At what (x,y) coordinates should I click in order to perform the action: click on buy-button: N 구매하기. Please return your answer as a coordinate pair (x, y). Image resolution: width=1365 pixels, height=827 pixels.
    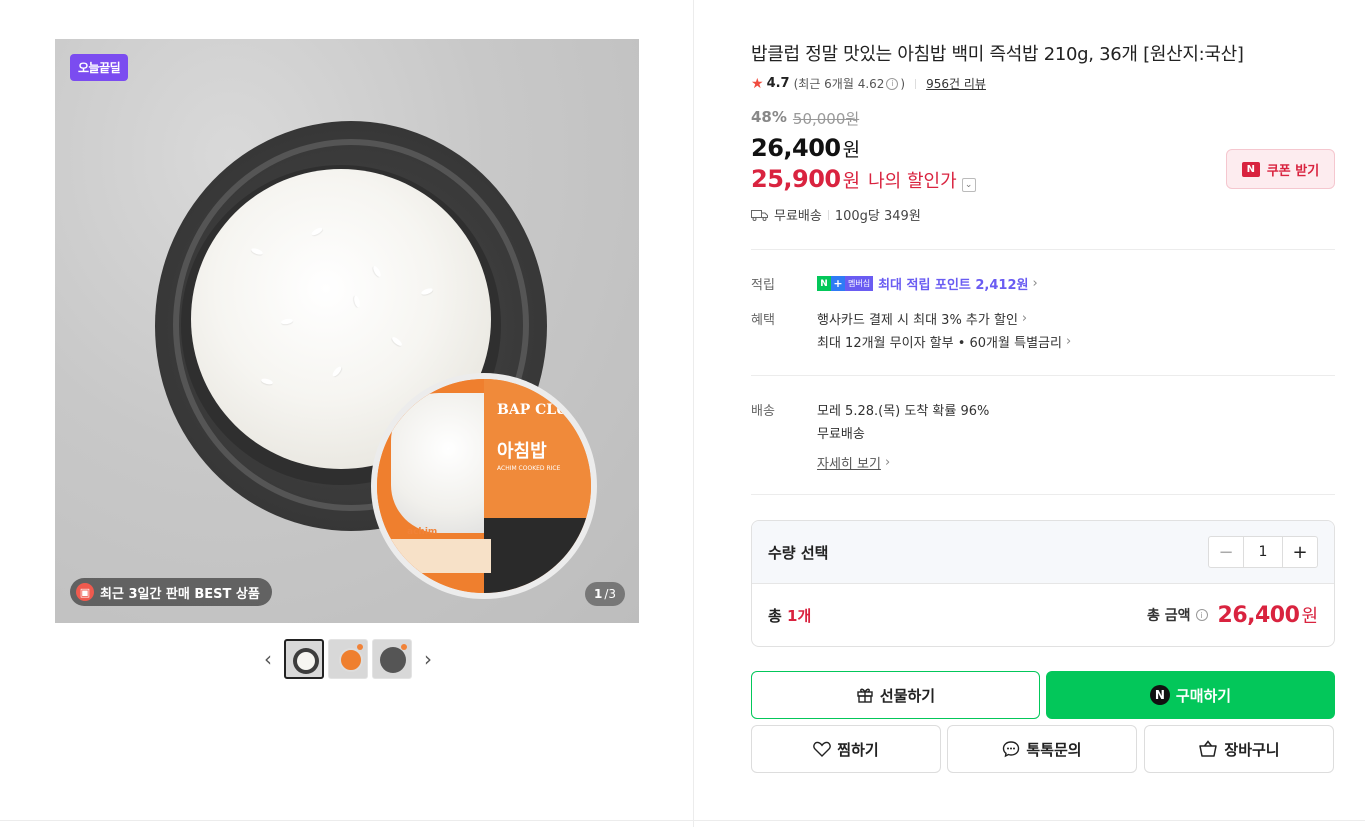
    Looking at the image, I should click on (1190, 695).